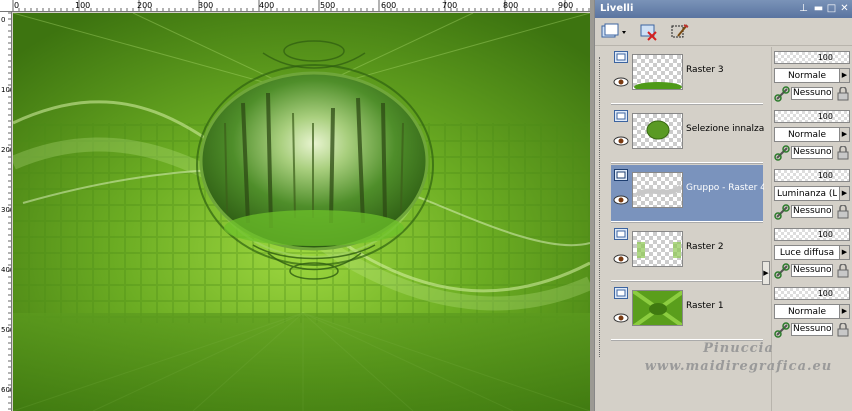  I want to click on close-icon: ✕, so click(844, 8).